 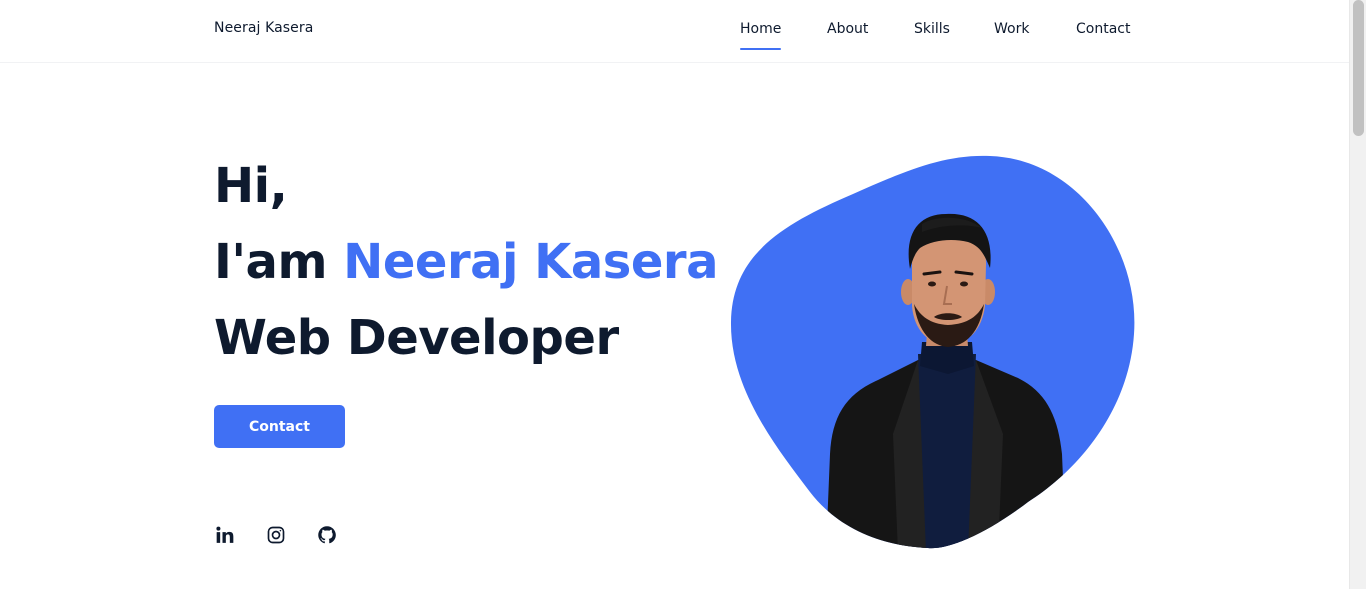 What do you see at coordinates (279, 262) in the screenshot?
I see `hero-intro-prefix: I'am` at bounding box center [279, 262].